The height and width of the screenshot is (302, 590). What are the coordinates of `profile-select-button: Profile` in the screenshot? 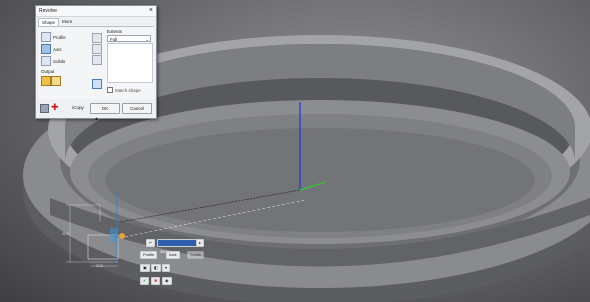 It's located at (149, 255).